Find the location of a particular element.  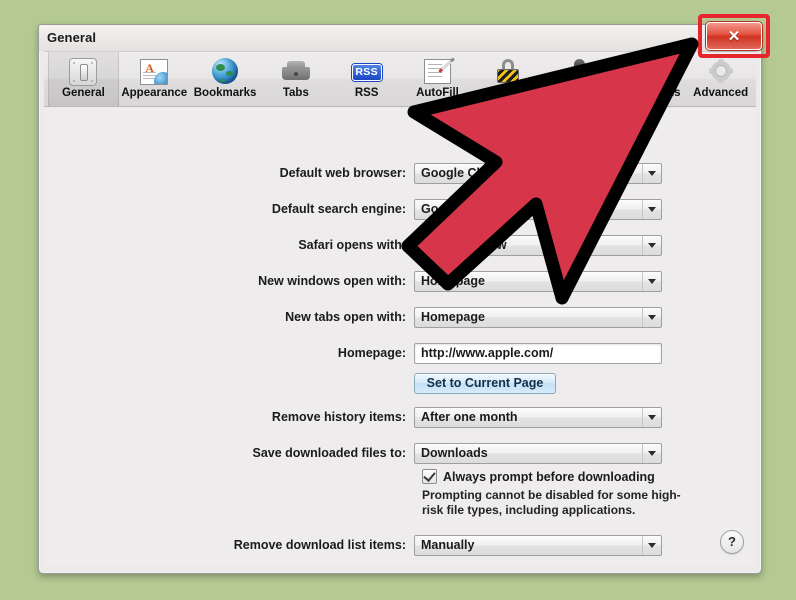

row-set-current-page: Set to Current Page is located at coordinates (400, 383).